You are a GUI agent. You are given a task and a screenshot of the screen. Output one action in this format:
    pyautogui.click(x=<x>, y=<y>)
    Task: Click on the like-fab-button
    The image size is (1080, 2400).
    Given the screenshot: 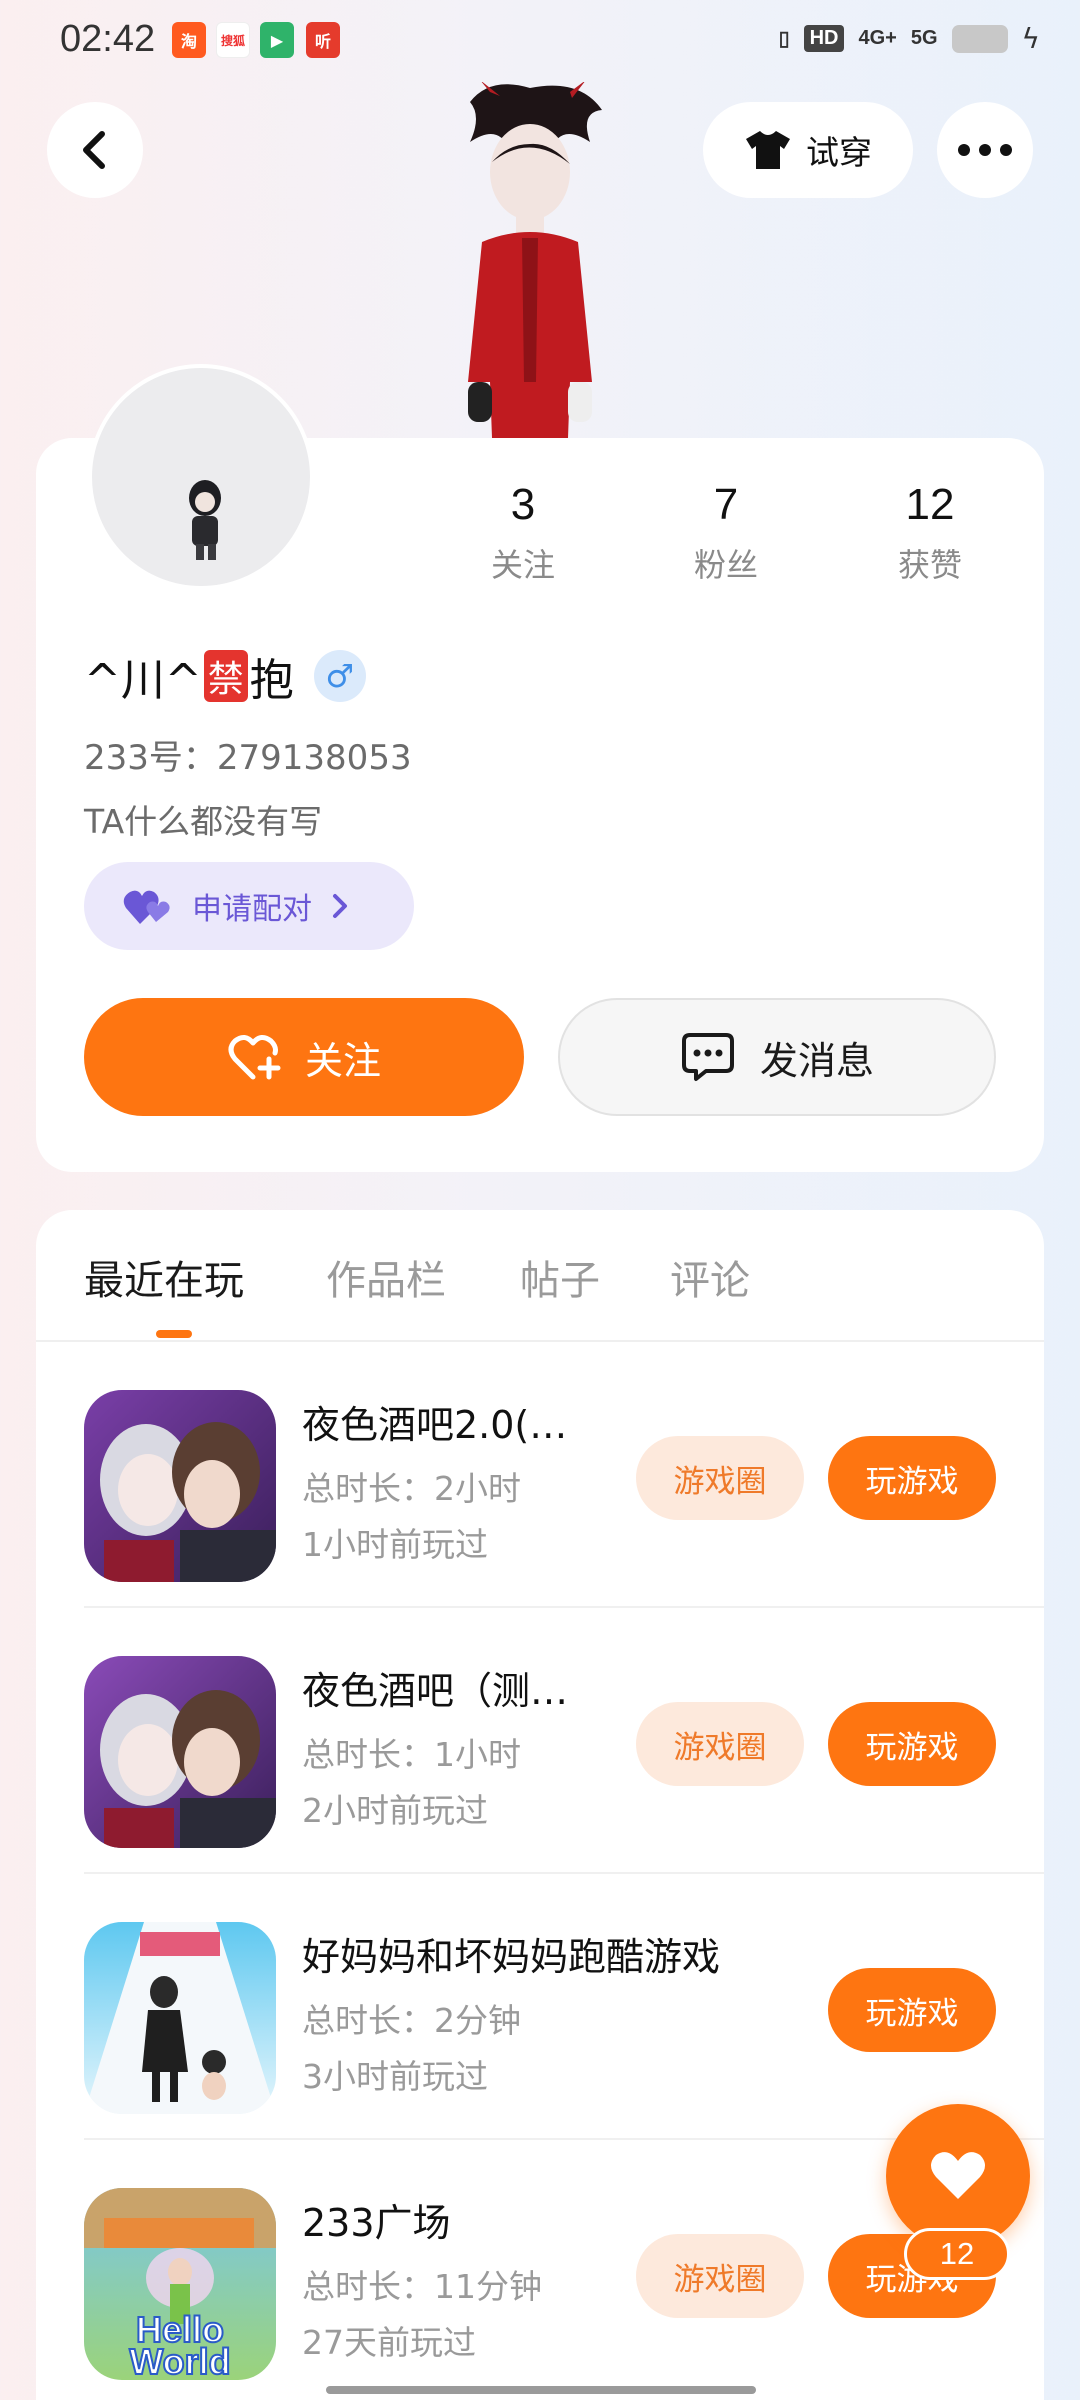 What is the action you would take?
    pyautogui.click(x=958, y=2176)
    